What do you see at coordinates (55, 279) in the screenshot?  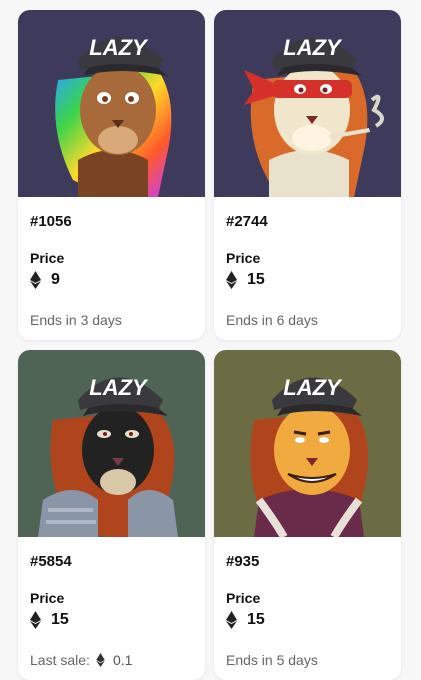 I see `price-value: 9` at bounding box center [55, 279].